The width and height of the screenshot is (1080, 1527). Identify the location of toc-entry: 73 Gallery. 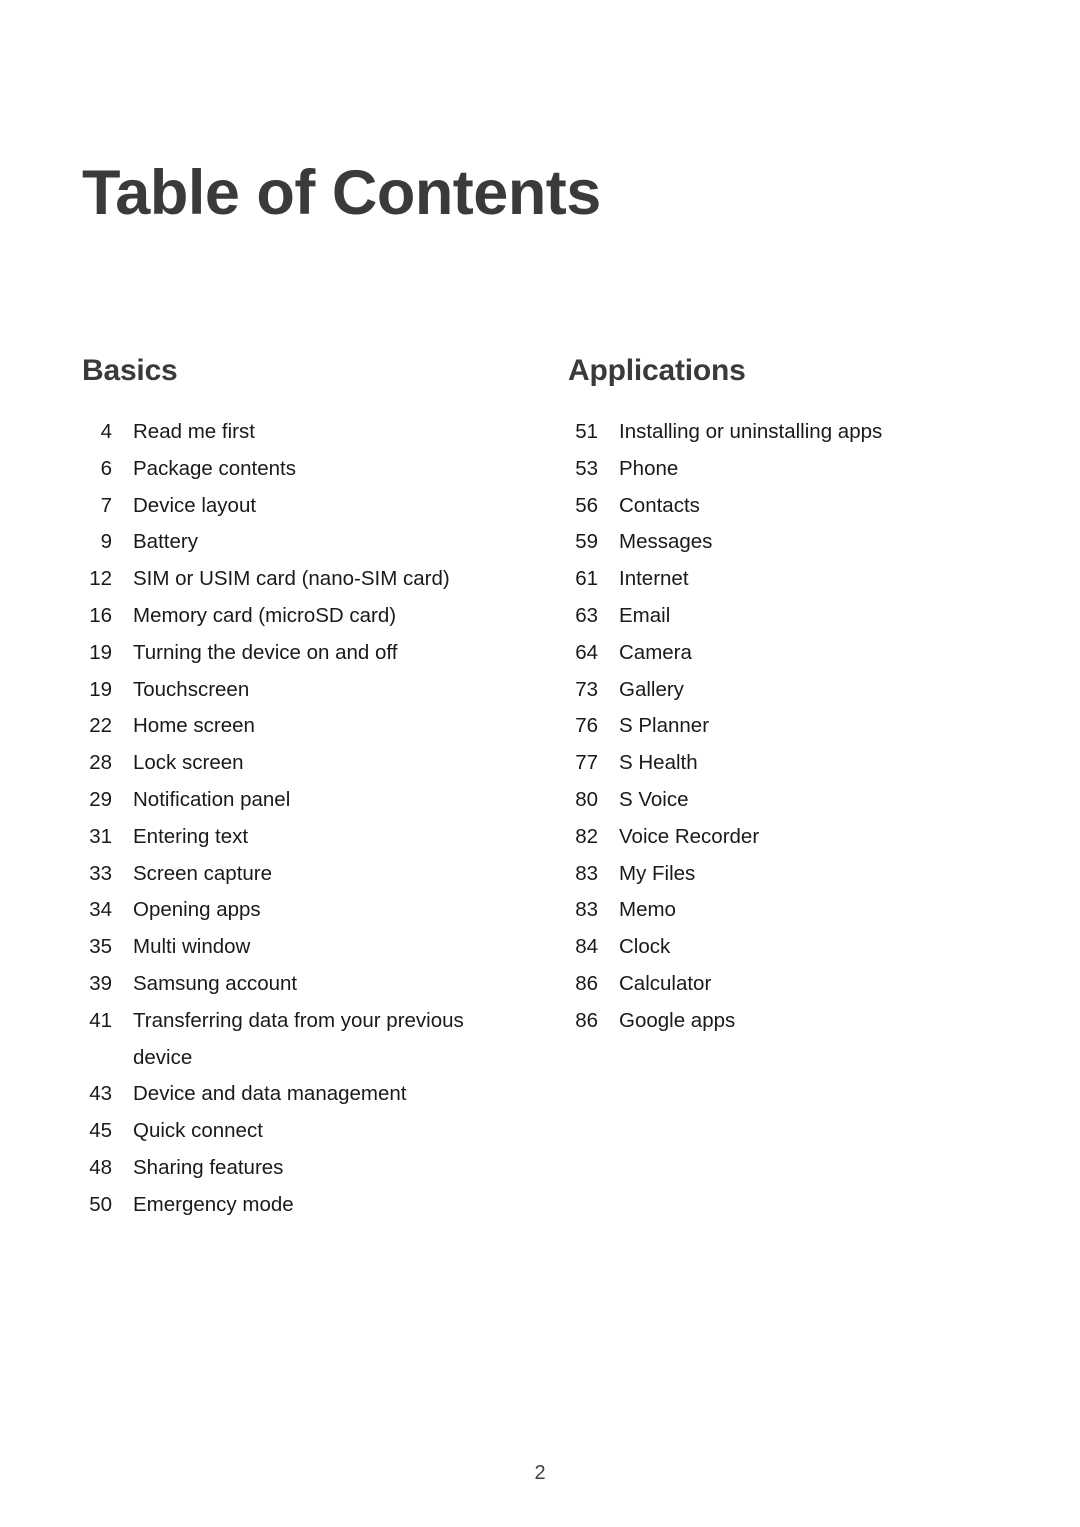
(768, 690).